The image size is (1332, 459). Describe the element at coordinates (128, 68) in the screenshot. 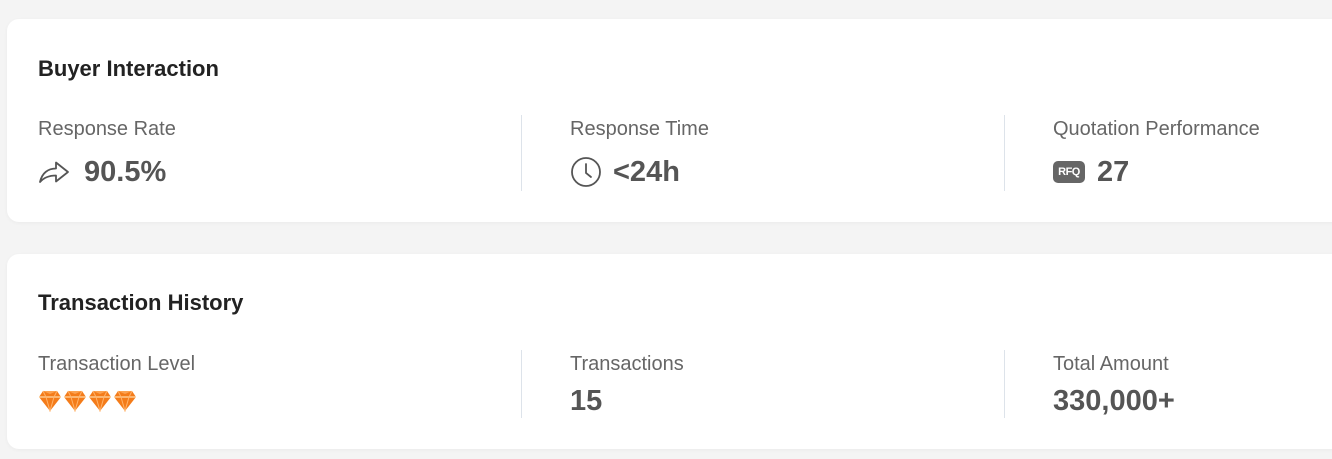

I see `buyer-interaction-title: Buyer Interaction` at that location.